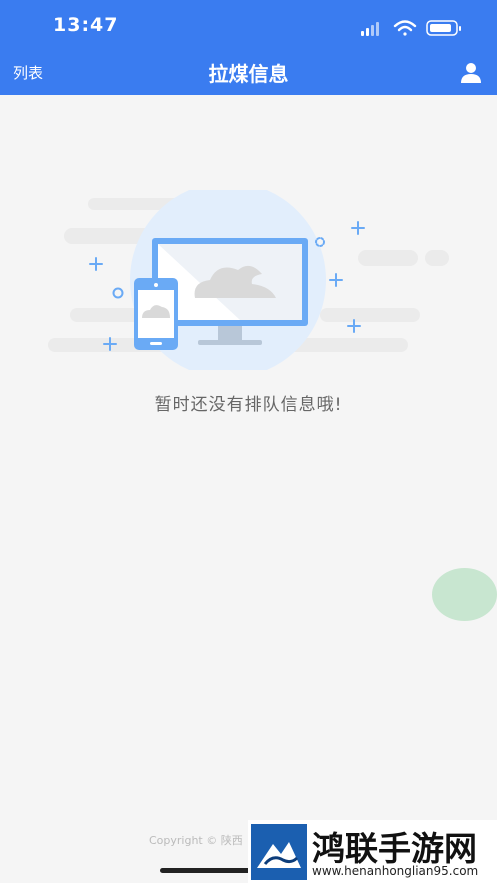 Image resolution: width=497 pixels, height=883 pixels. Describe the element at coordinates (196, 840) in the screenshot. I see `copyright-text: Copyright © 陕西` at that location.